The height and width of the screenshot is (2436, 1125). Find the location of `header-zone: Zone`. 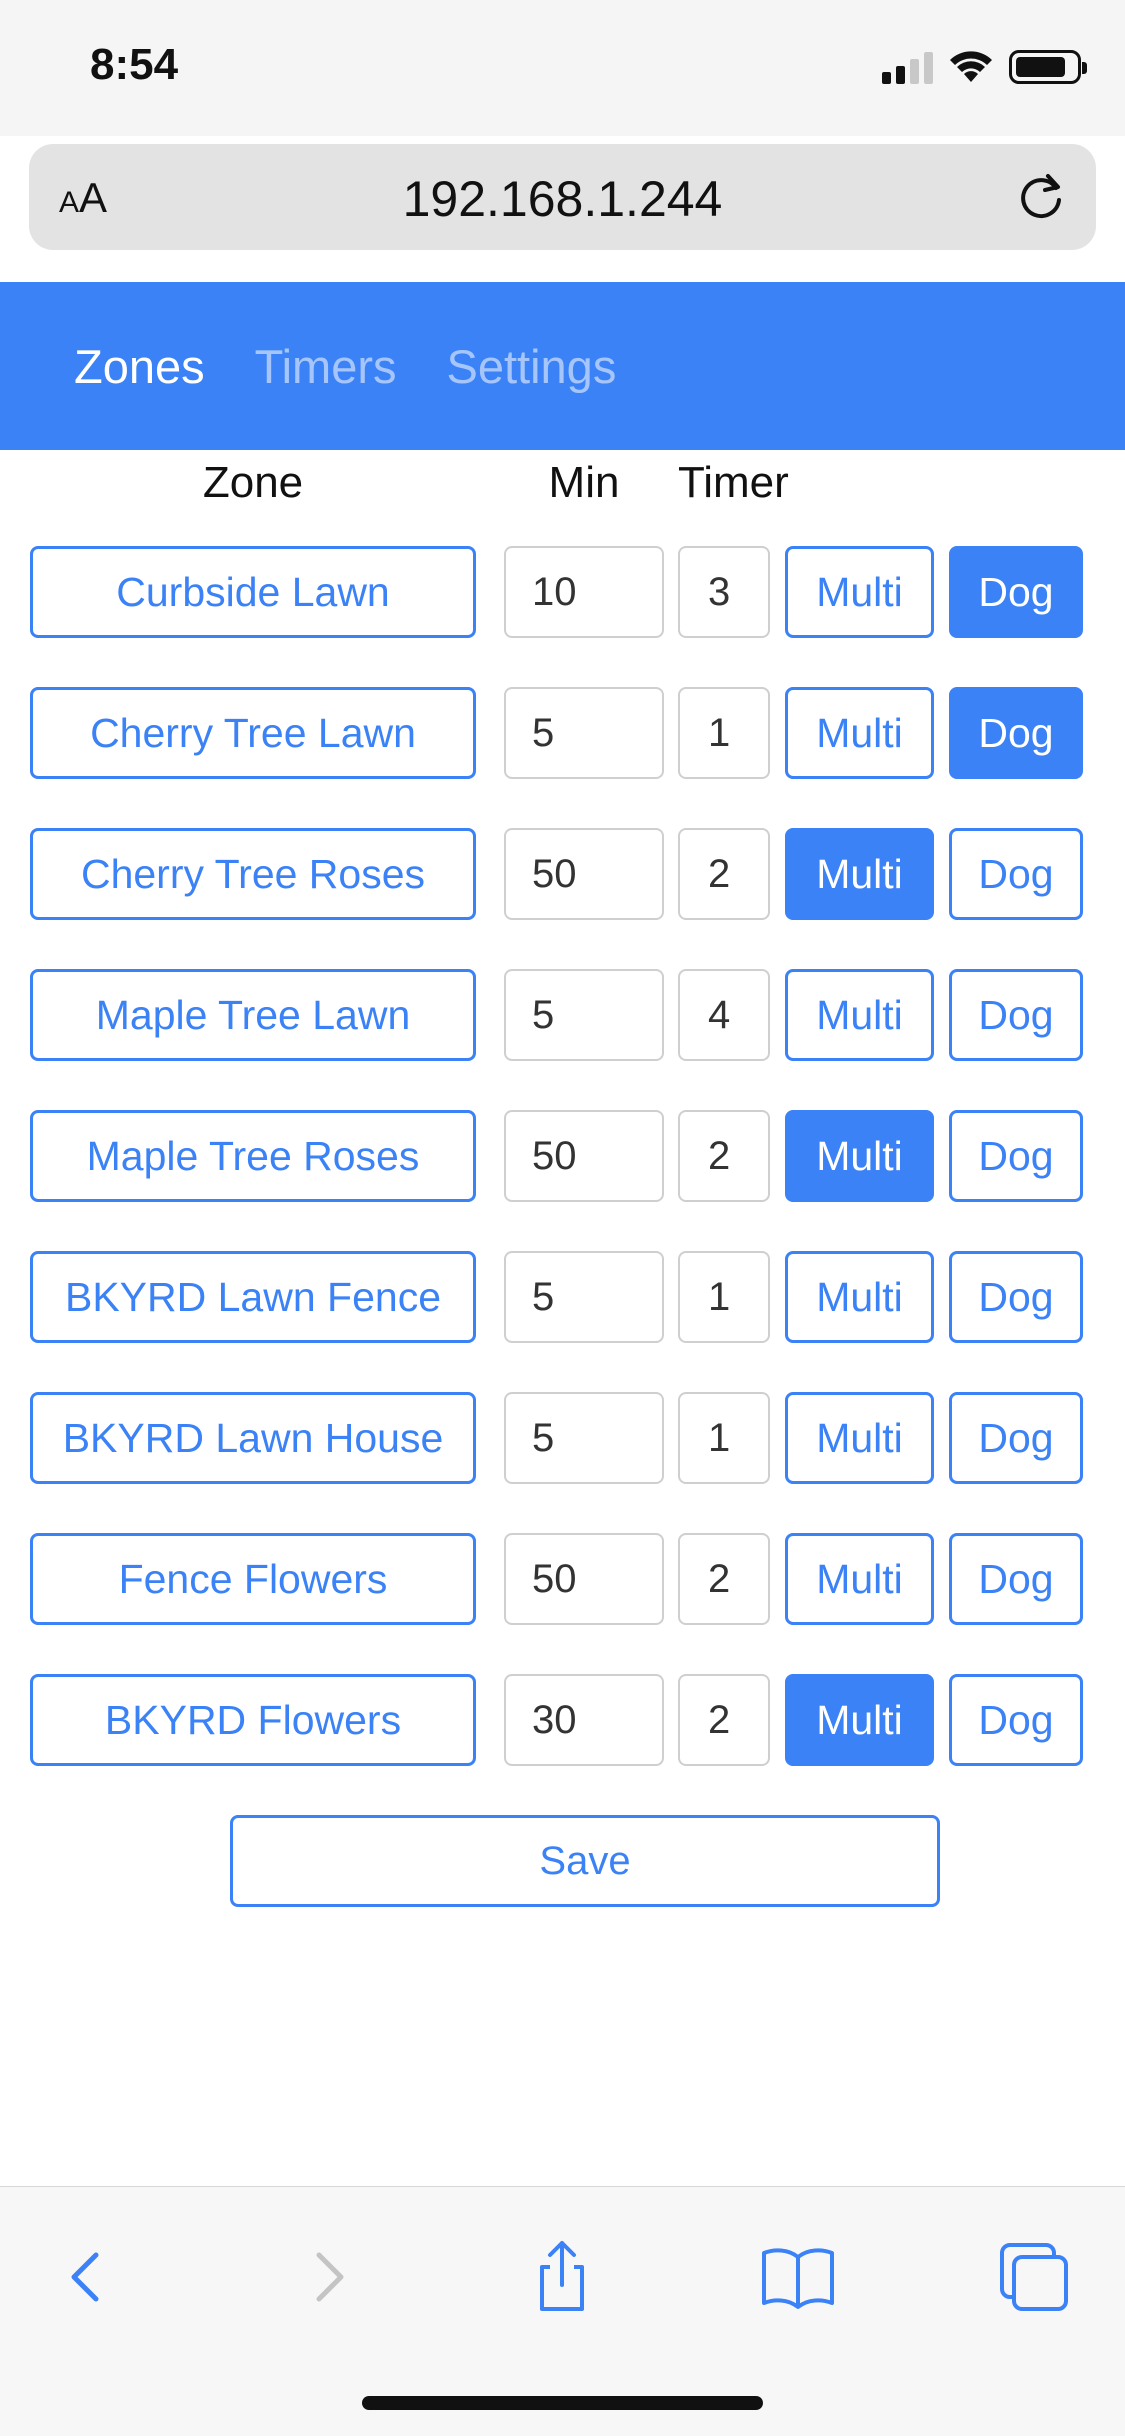

header-zone: Zone is located at coordinates (253, 482).